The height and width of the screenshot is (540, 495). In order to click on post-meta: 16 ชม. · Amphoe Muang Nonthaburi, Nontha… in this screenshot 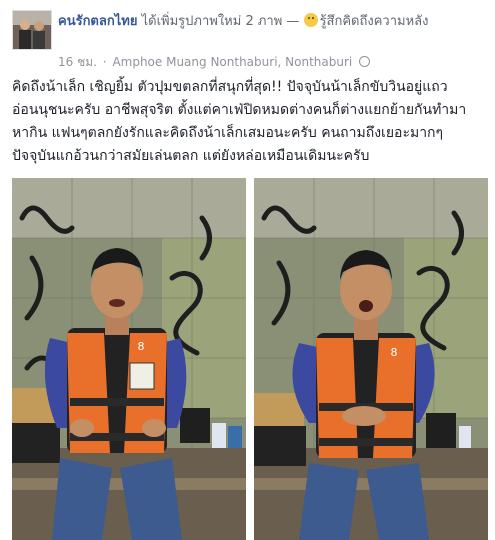, I will do `click(215, 62)`.